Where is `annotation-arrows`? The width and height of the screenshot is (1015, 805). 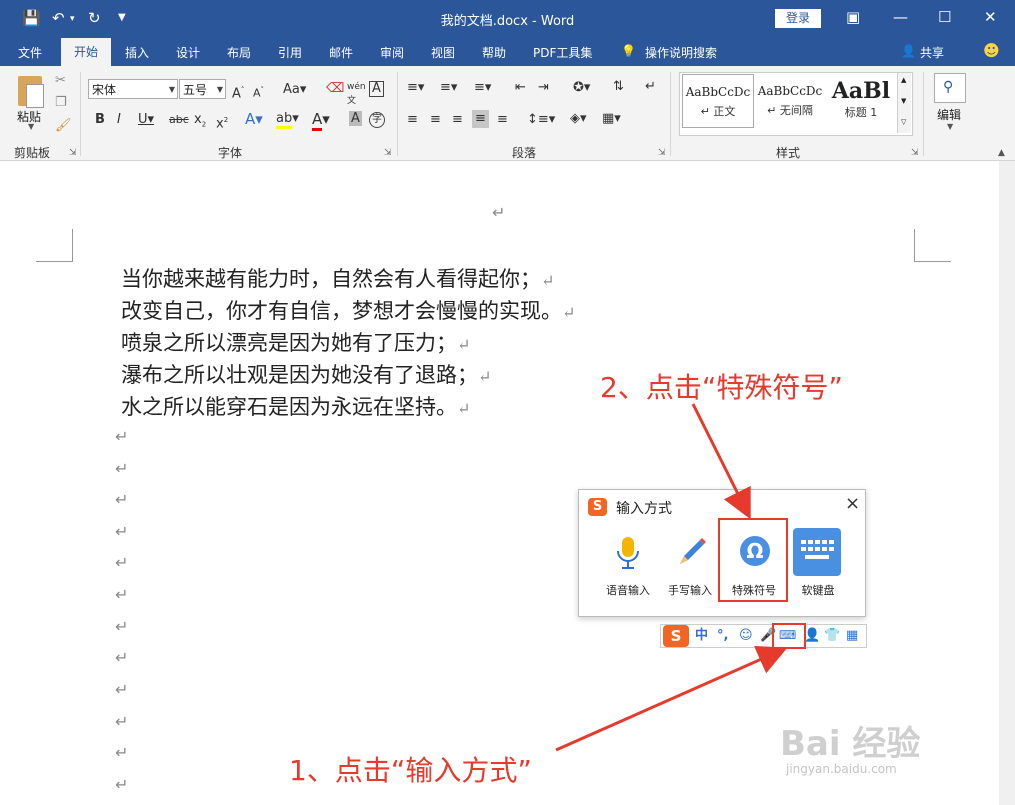
annotation-arrows is located at coordinates (671, 577).